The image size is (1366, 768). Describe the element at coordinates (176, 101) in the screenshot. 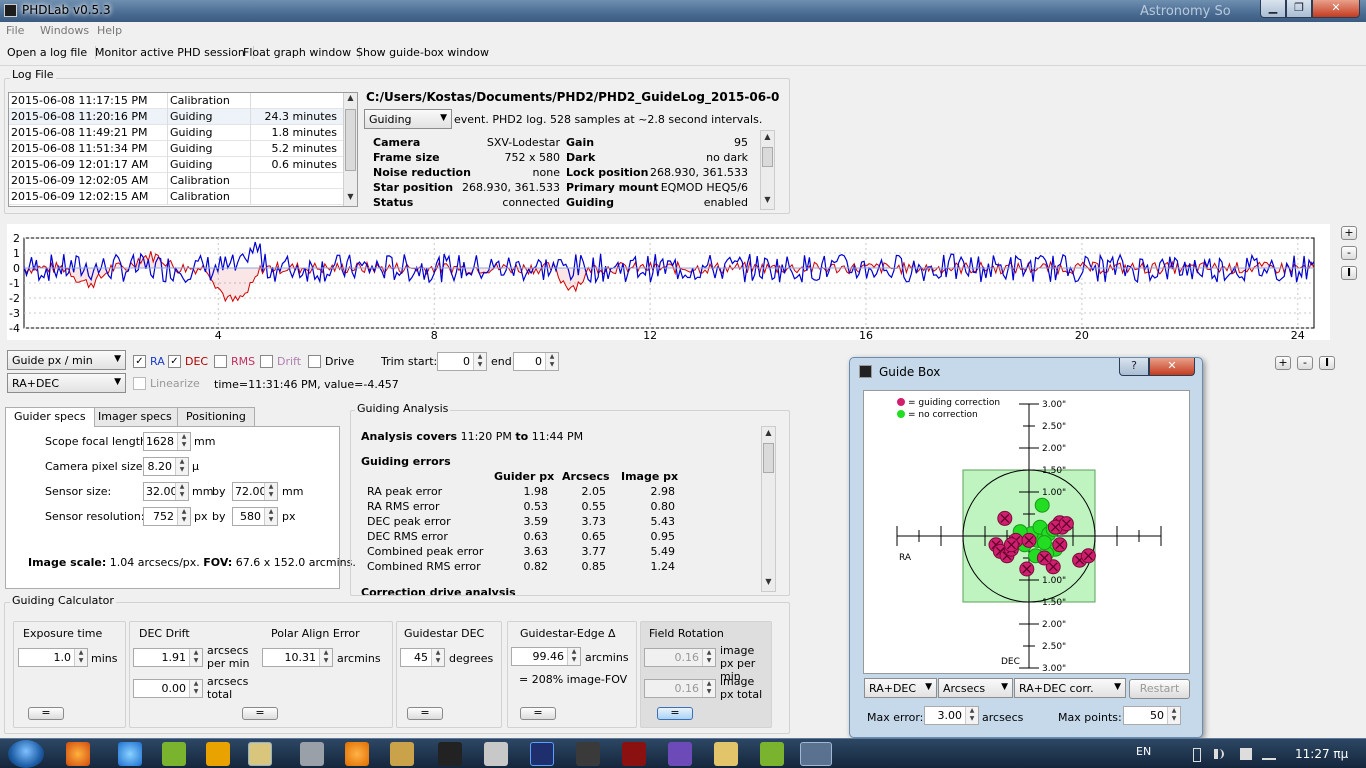

I see `log-row: 2015-06-08 11:17:15 PM Calibration` at that location.